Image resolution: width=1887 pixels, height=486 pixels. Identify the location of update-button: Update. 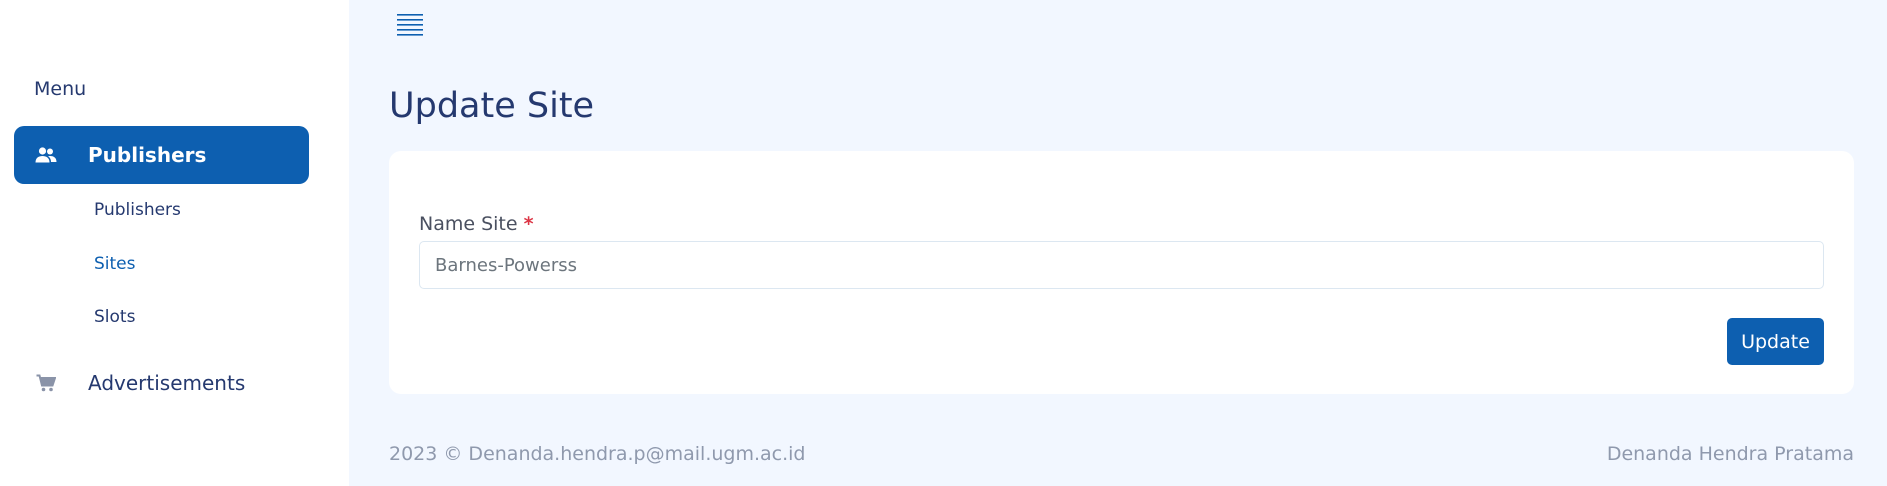
(1775, 341).